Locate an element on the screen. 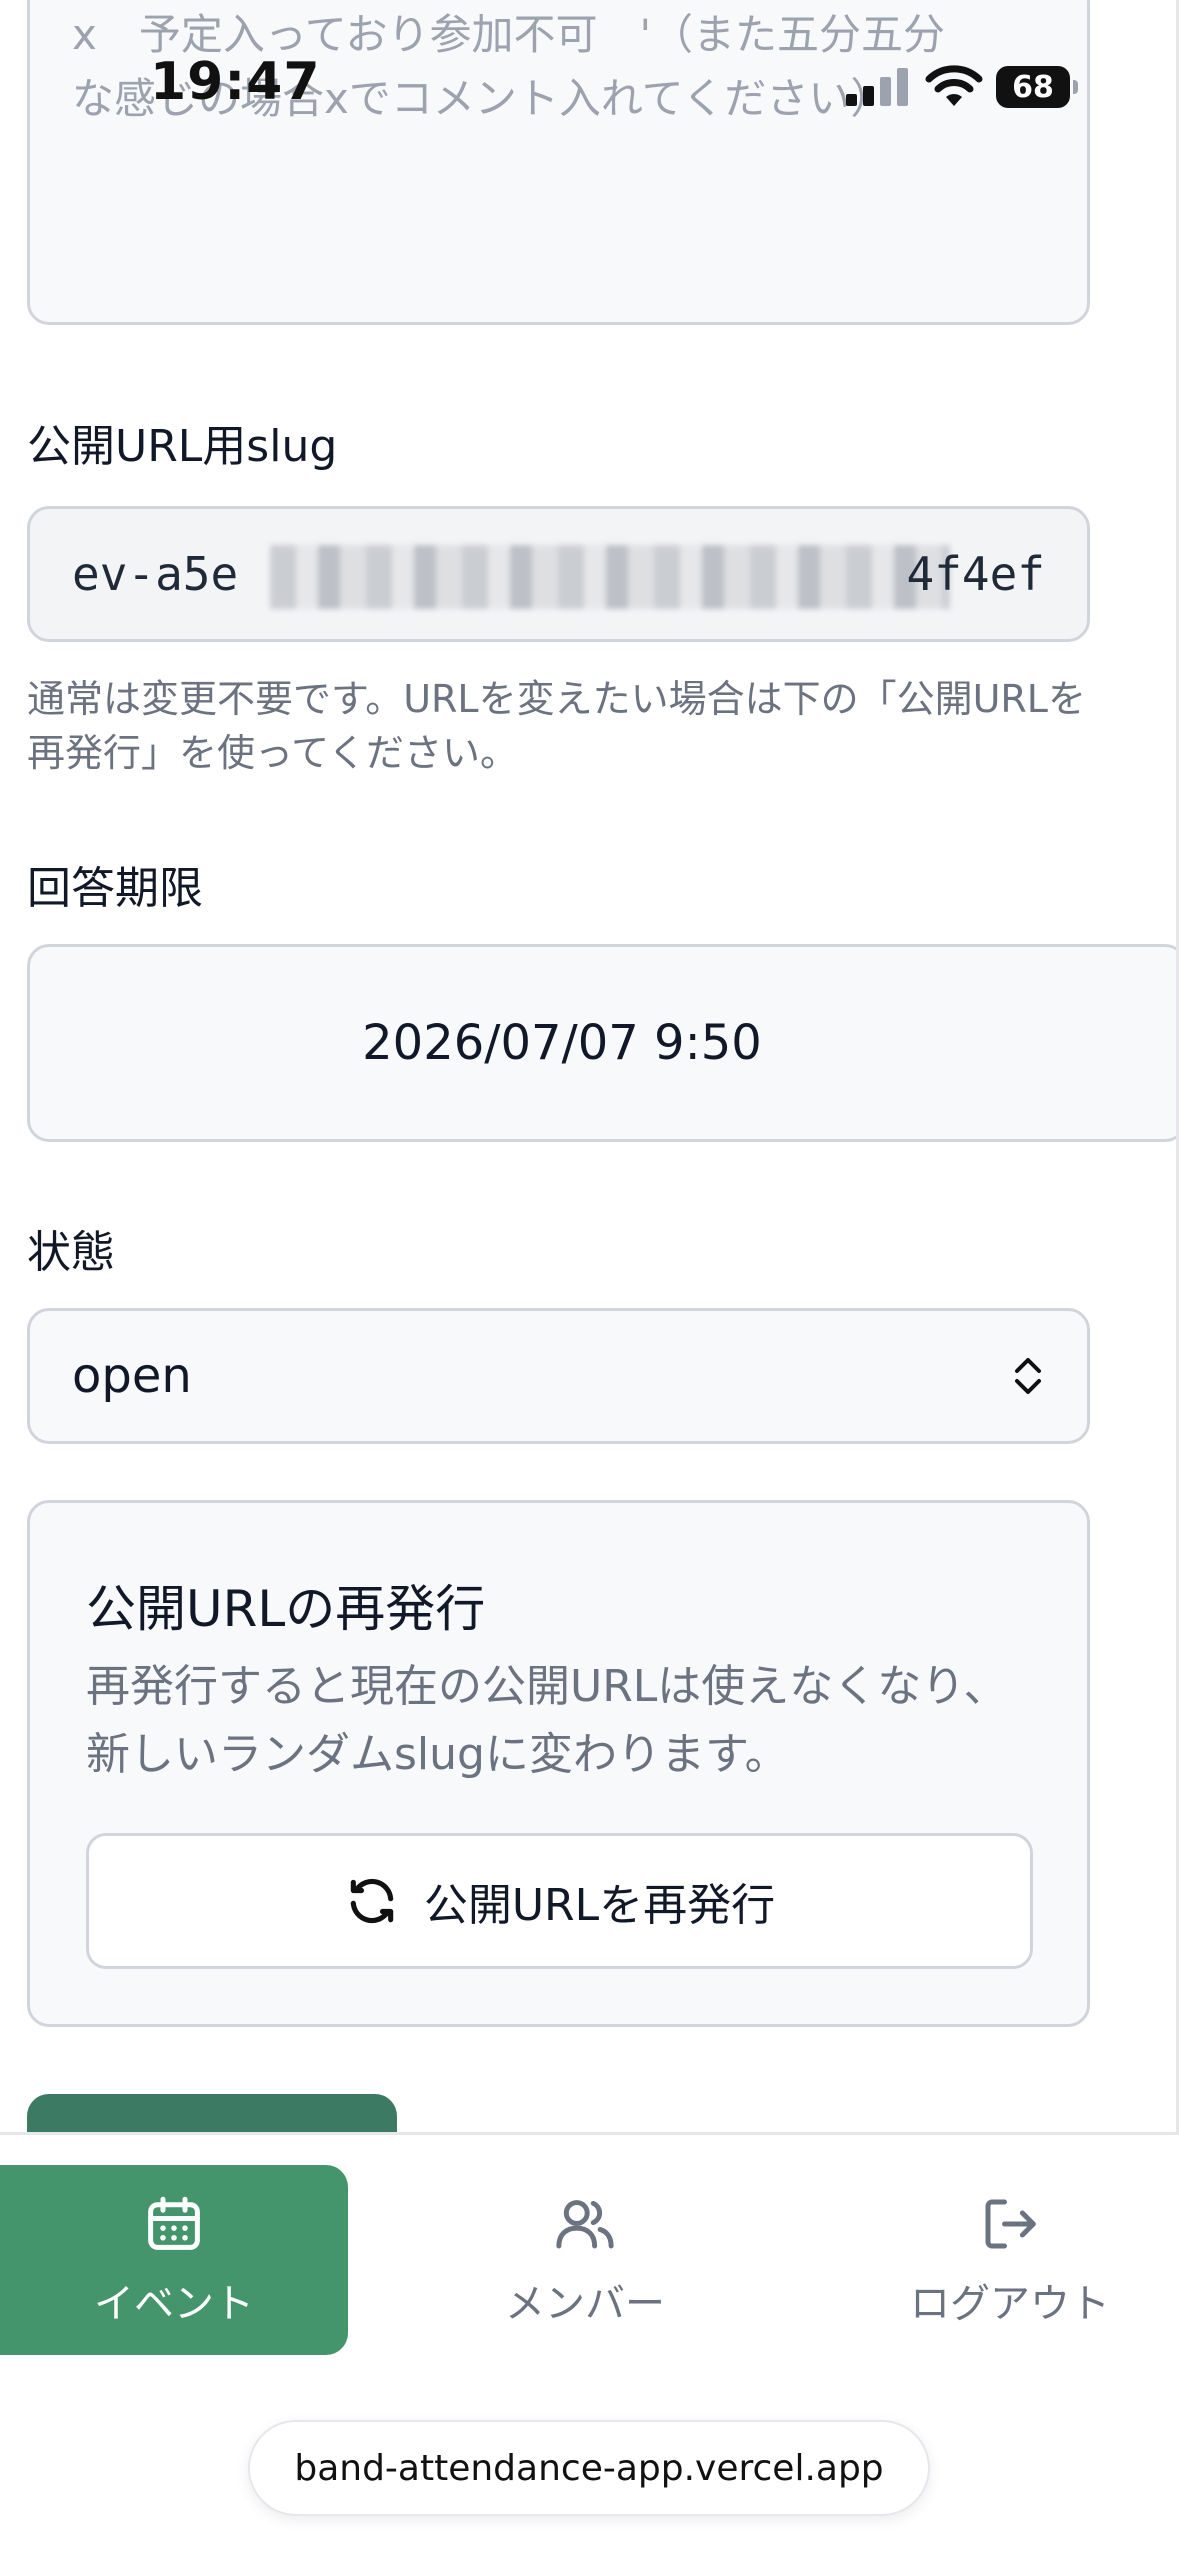 Image resolution: width=1179 pixels, height=2556 pixels. deadline-value: 2026/07/07 9:50 is located at coordinates (562, 1043).